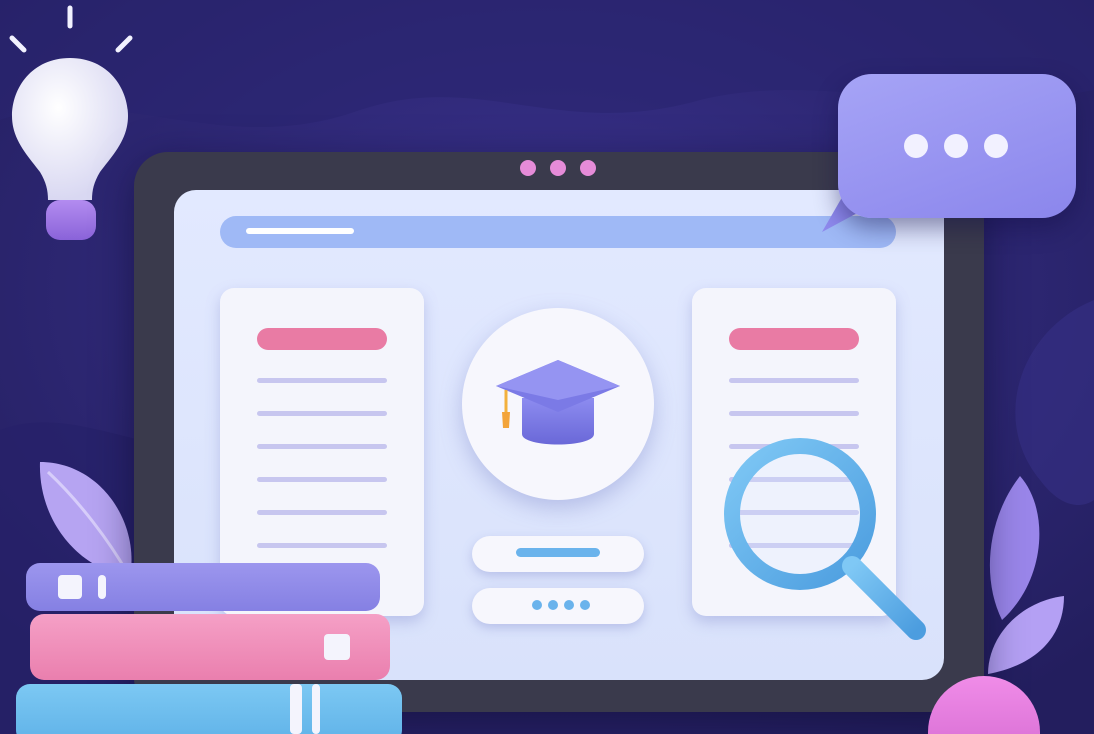 This screenshot has height=734, width=1094. What do you see at coordinates (300, 231) in the screenshot?
I see `address-bar-text-line` at bounding box center [300, 231].